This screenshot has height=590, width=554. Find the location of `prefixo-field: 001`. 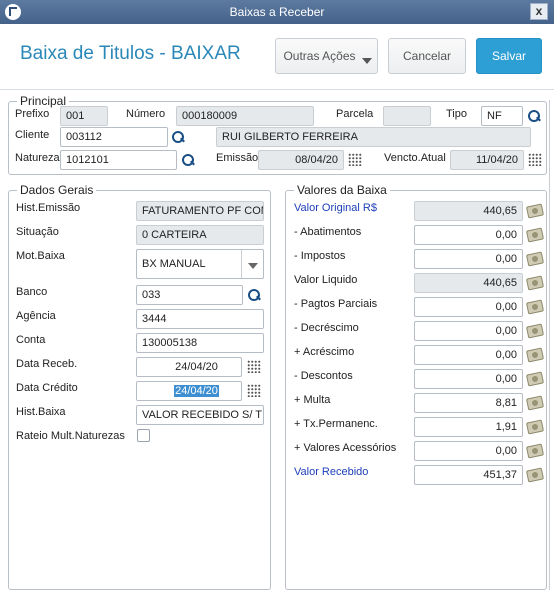

prefixo-field: 001 is located at coordinates (84, 116).